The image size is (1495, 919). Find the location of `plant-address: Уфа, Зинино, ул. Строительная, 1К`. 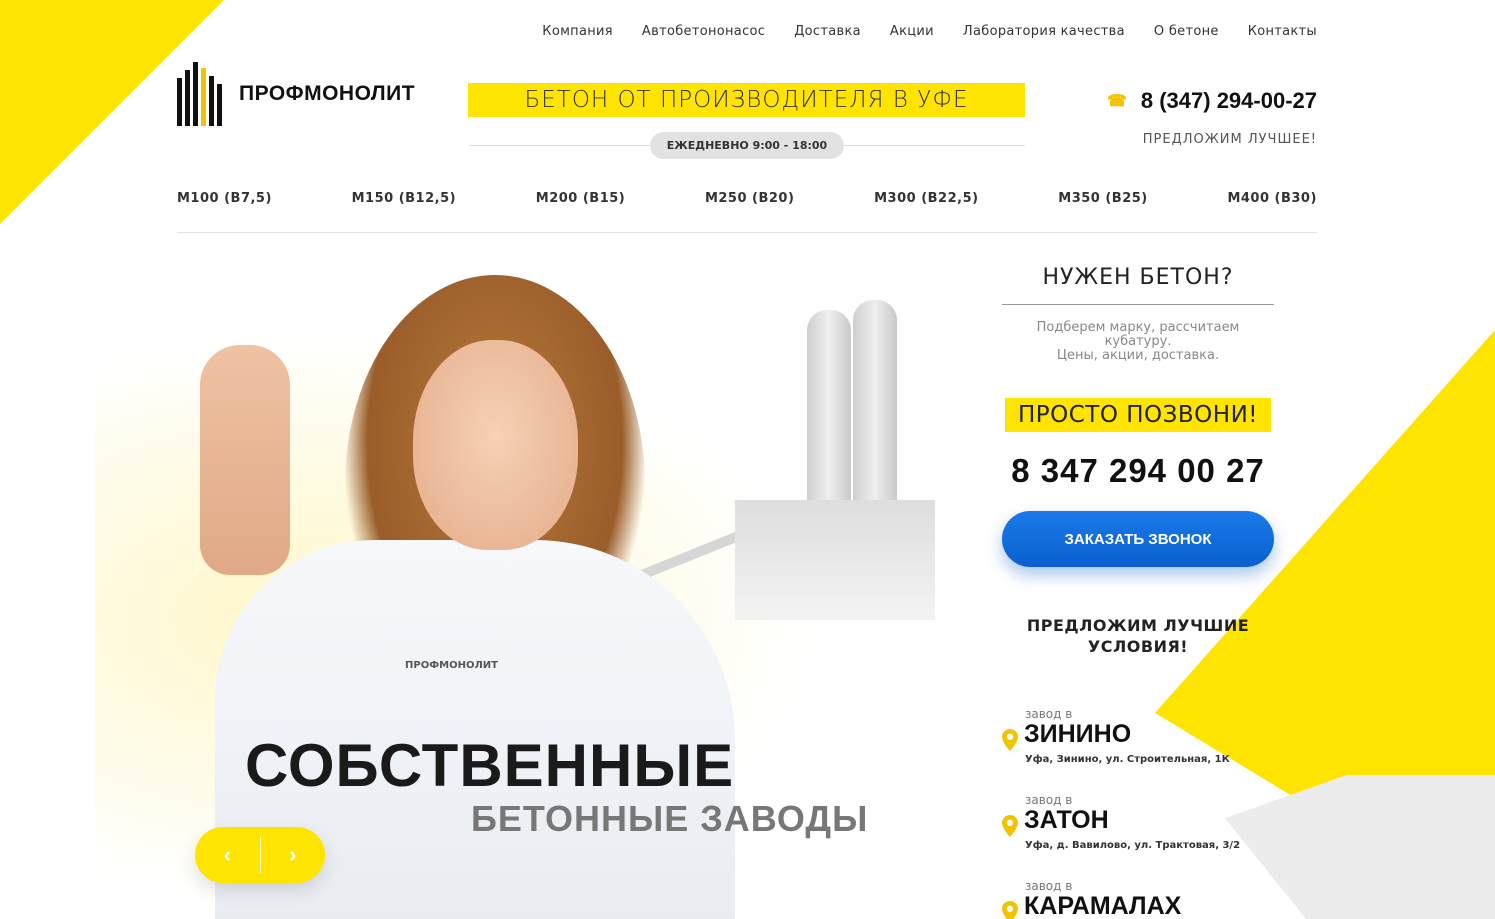

plant-address: Уфа, Зинино, ул. Строительная, 1К is located at coordinates (1127, 759).